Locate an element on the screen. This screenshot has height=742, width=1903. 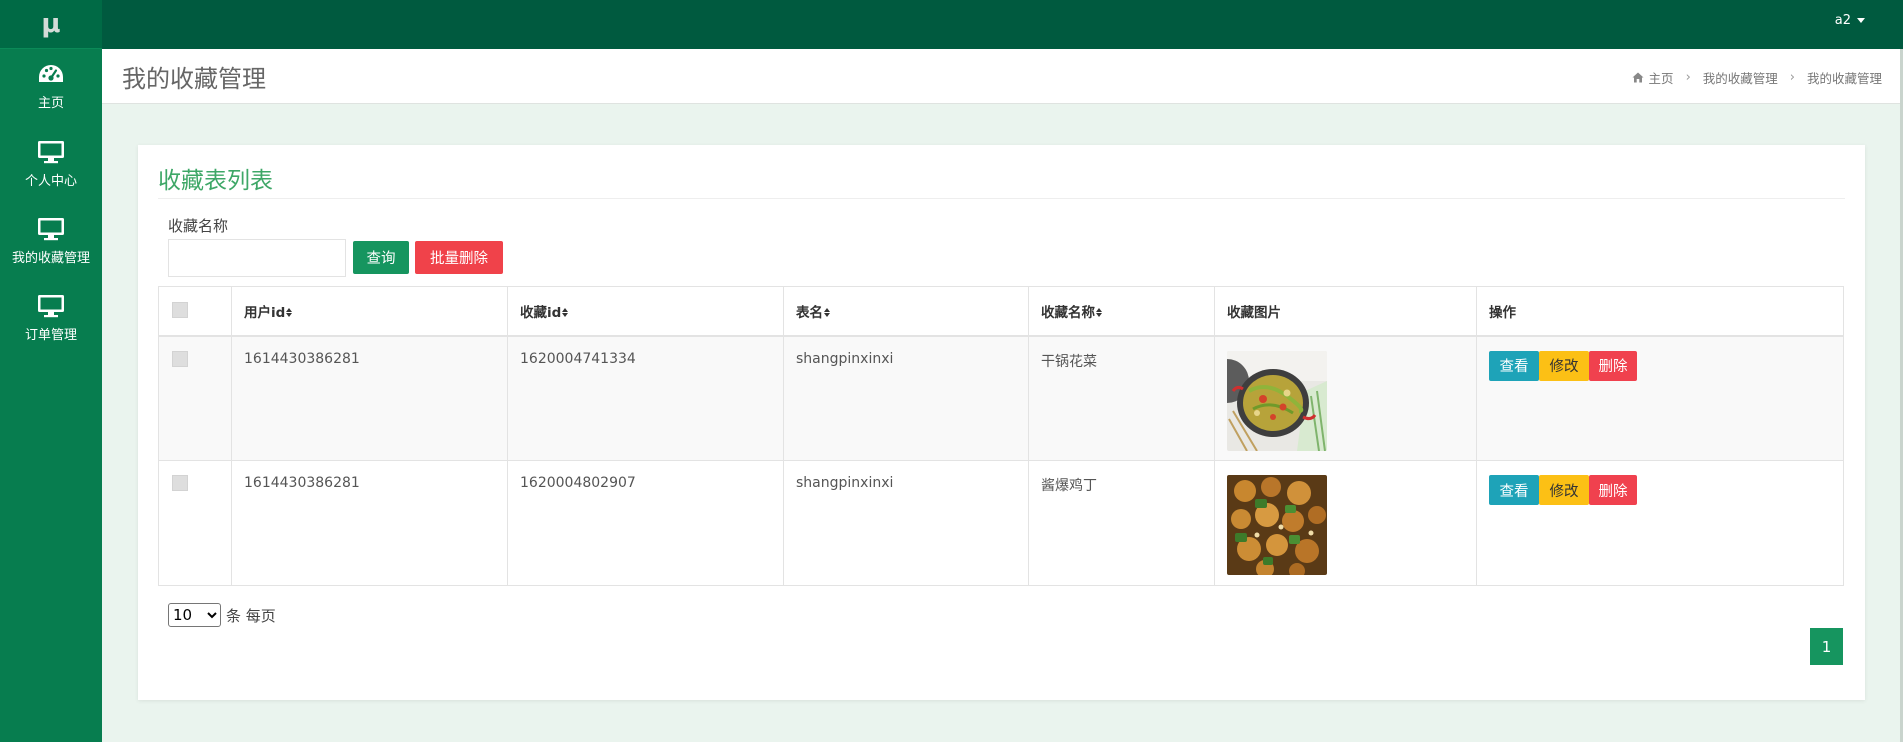
table-header-row: 用户id 收藏id 表名 收藏名称 收藏图片 操作 is located at coordinates (1001, 311).